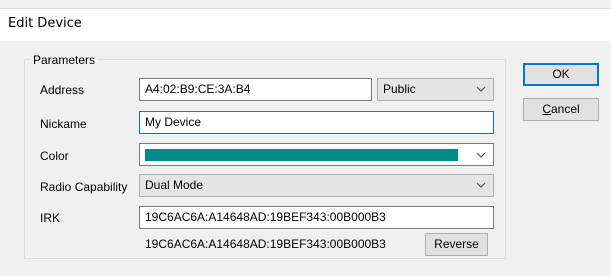 This screenshot has width=611, height=276. I want to click on title-bar, so click(305, 25).